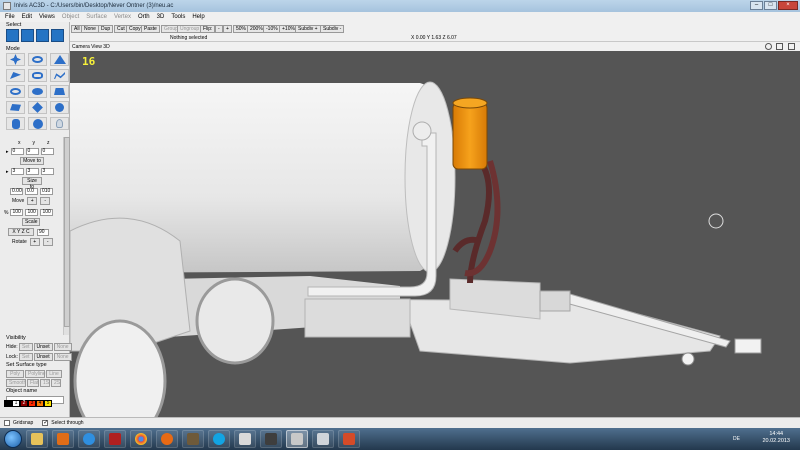  I want to click on mode-sphere-button, so click(59, 107).